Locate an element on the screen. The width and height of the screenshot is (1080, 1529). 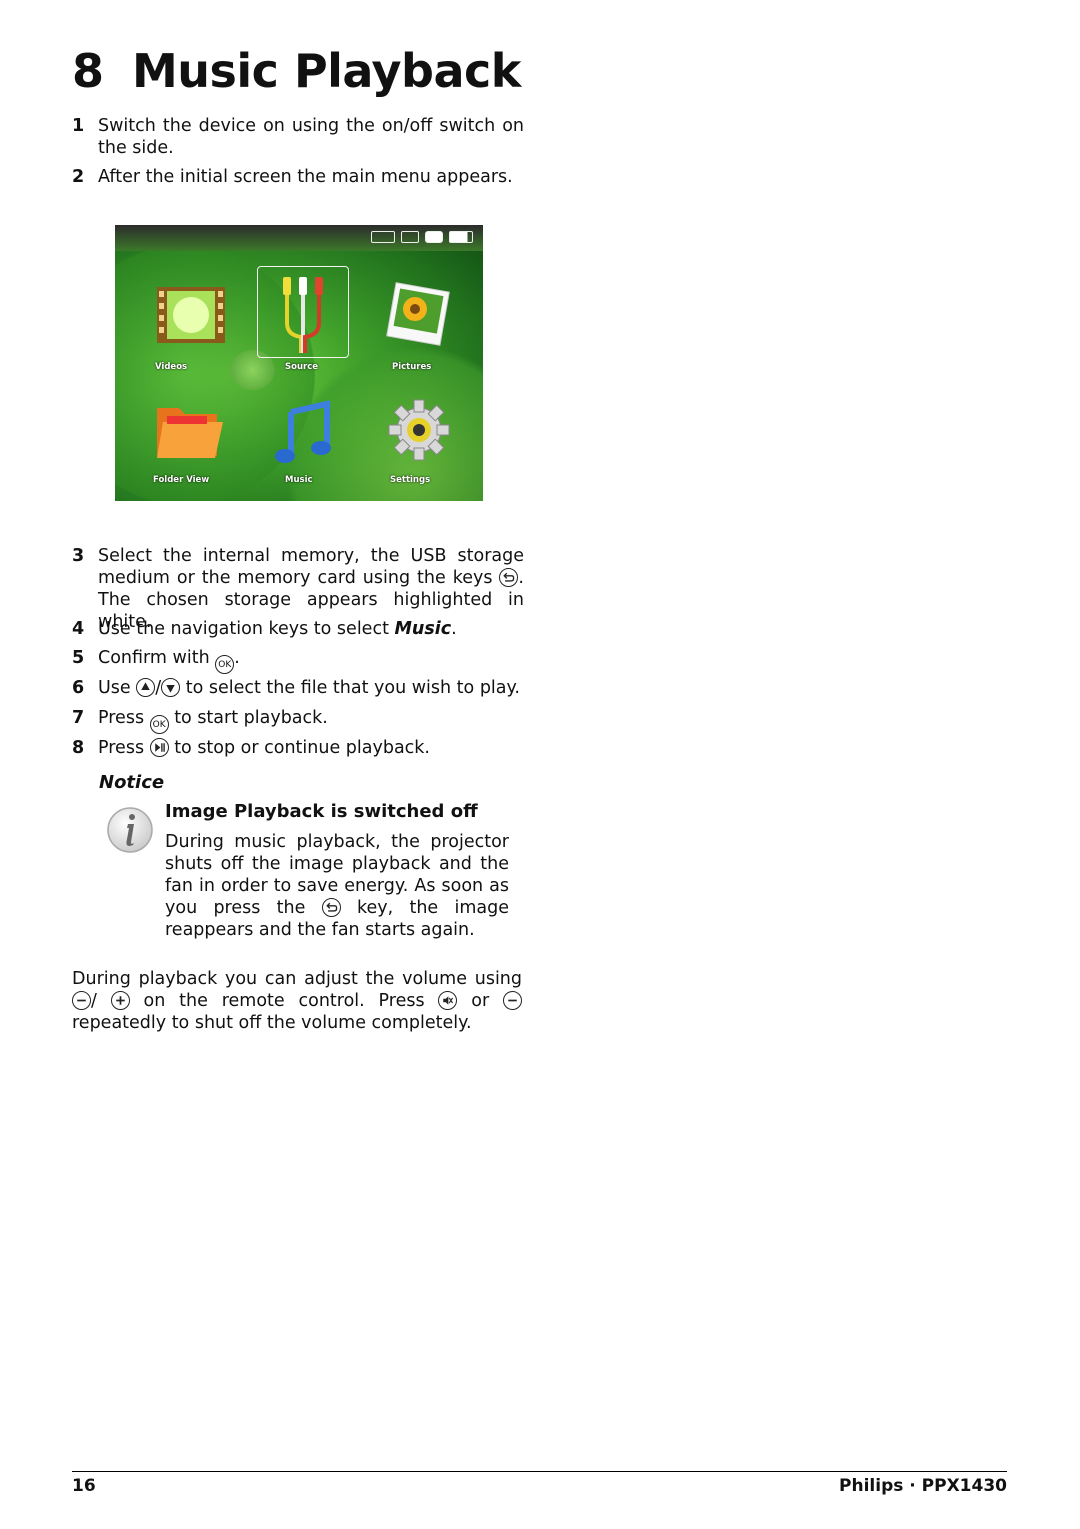
step-text: Use the navigation keys to select Music. is located at coordinates (311, 629).